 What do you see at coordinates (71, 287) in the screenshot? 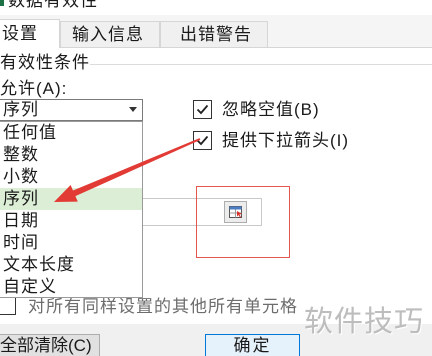
I see `allow-option-custom: 自定义` at bounding box center [71, 287].